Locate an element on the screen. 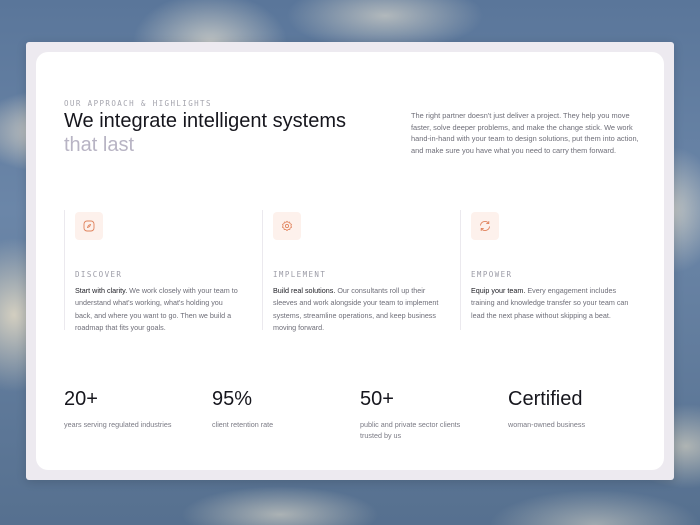 This screenshot has width=700, height=525. stat-certified: Certified woman-owned business is located at coordinates (578, 408).